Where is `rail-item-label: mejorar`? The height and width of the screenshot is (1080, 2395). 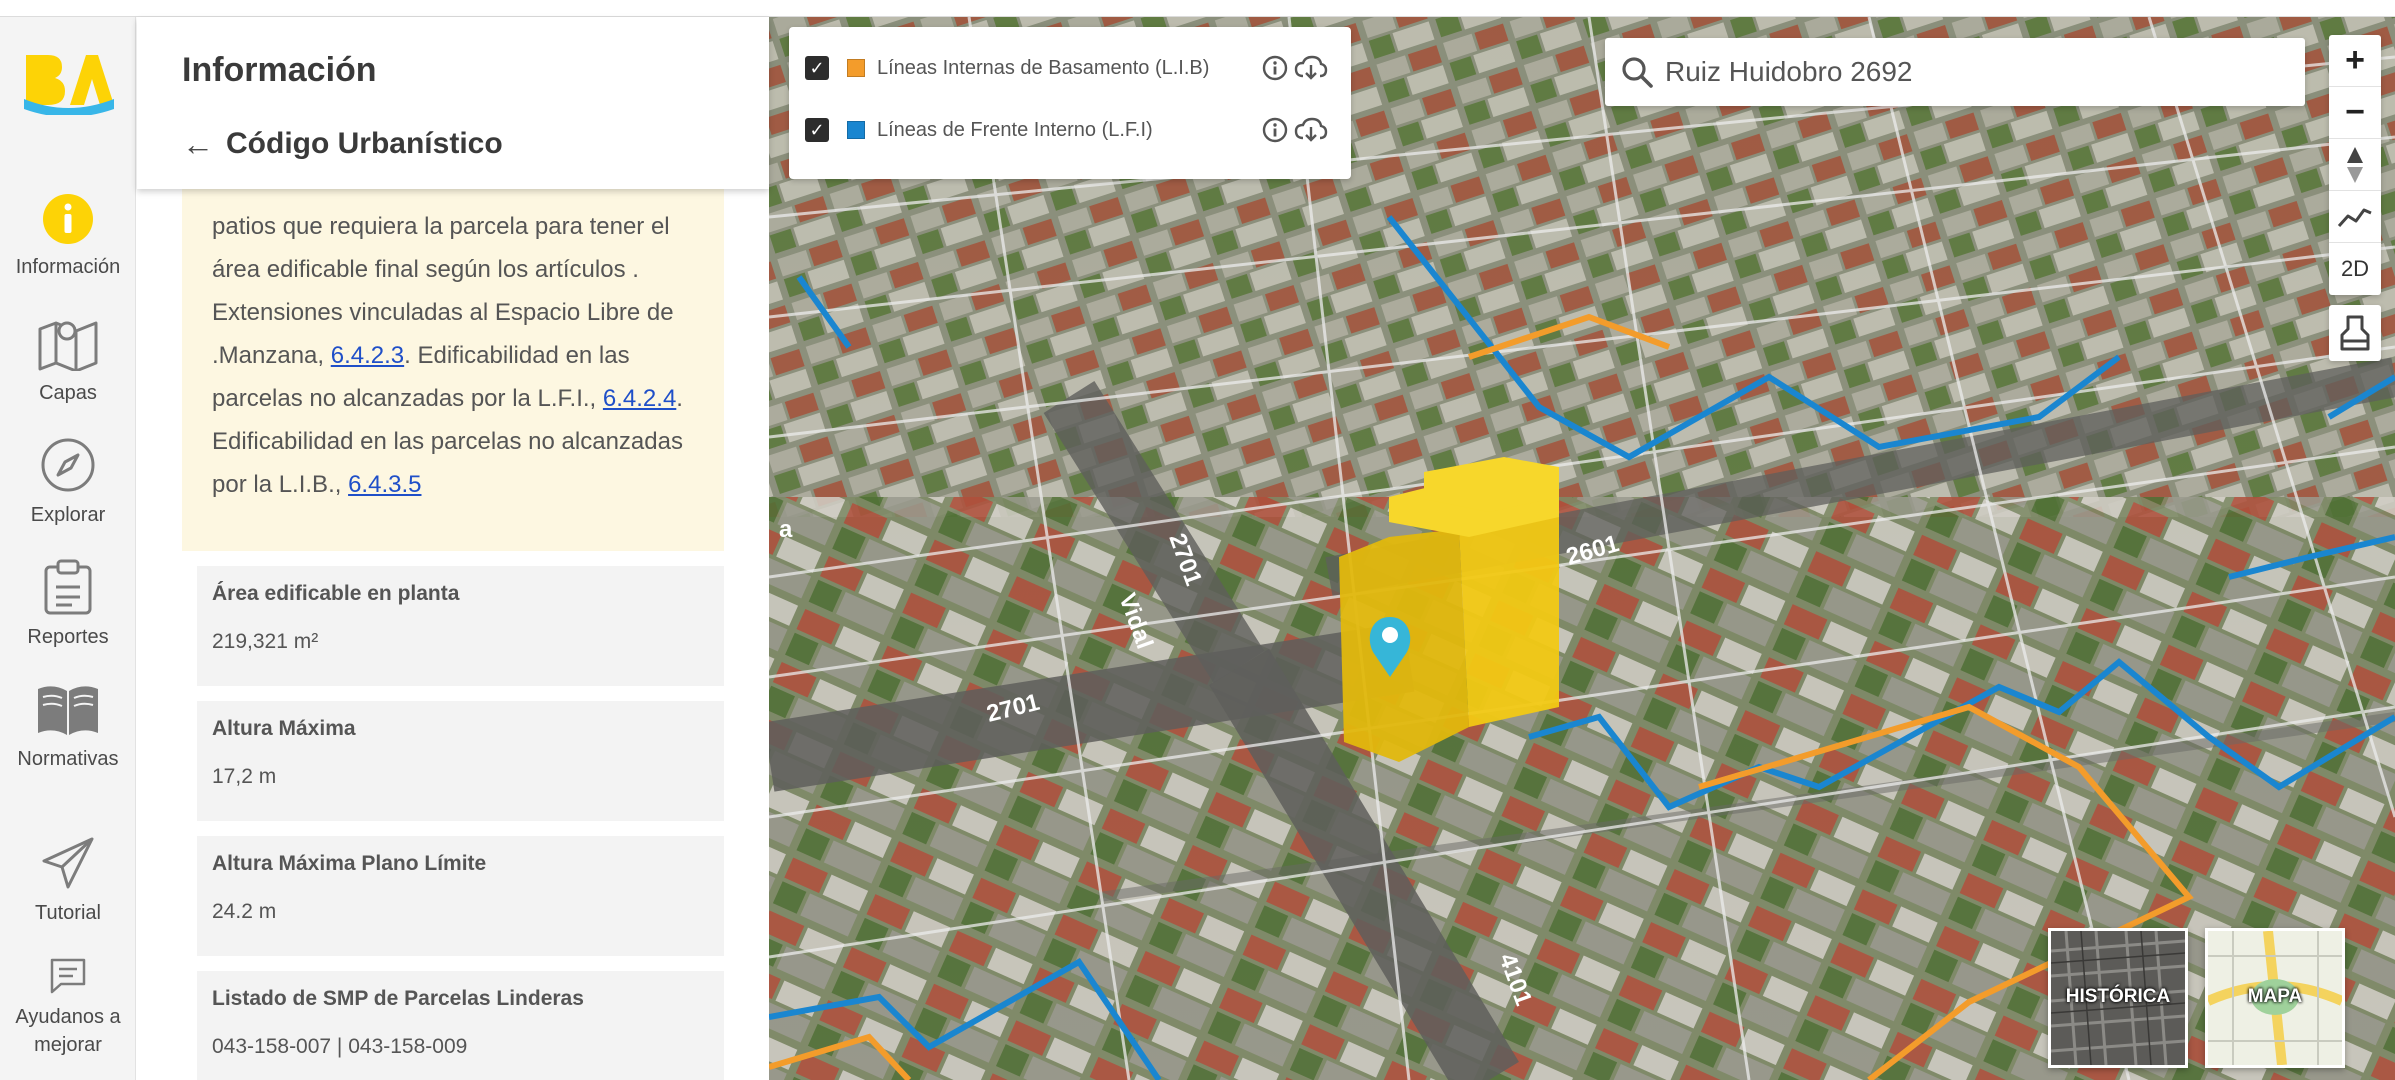
rail-item-label: mejorar is located at coordinates (68, 1045).